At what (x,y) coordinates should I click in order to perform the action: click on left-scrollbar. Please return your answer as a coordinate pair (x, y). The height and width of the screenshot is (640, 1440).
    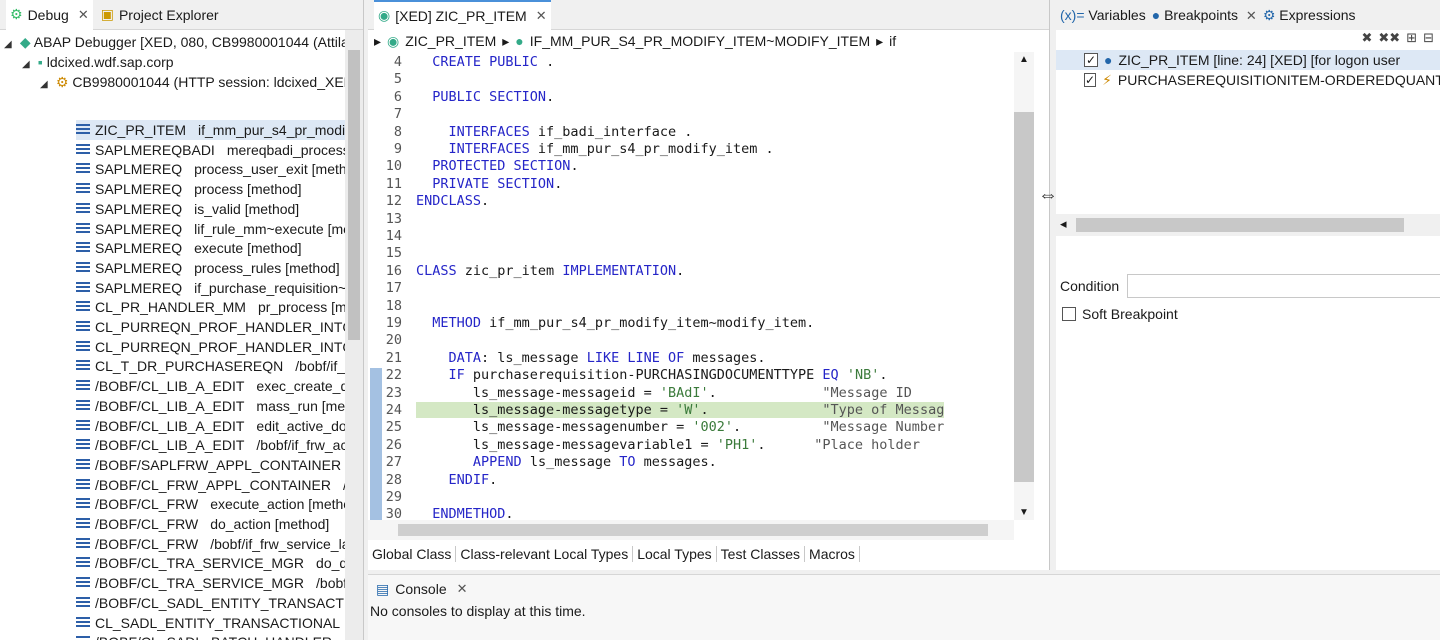
    Looking at the image, I should click on (354, 335).